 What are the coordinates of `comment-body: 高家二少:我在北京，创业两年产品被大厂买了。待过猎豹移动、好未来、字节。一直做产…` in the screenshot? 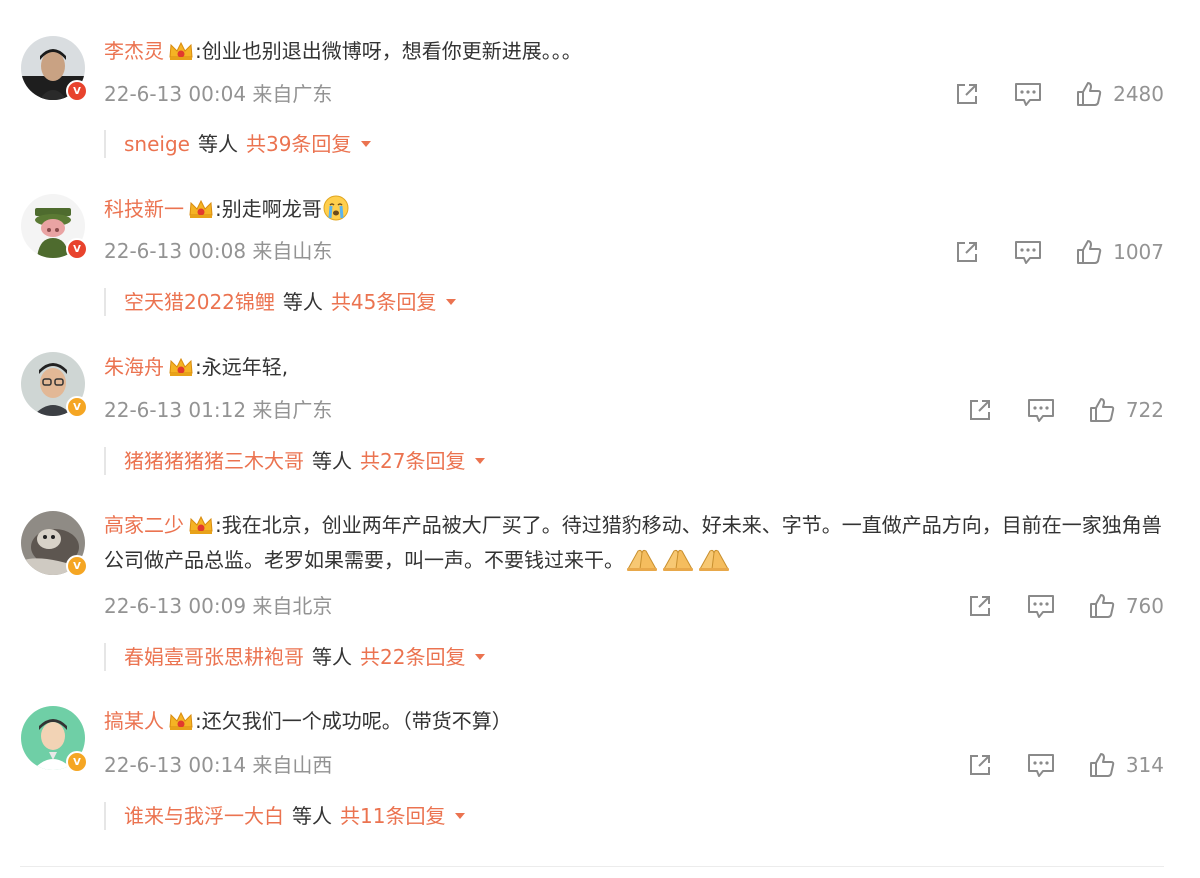 It's located at (634, 546).